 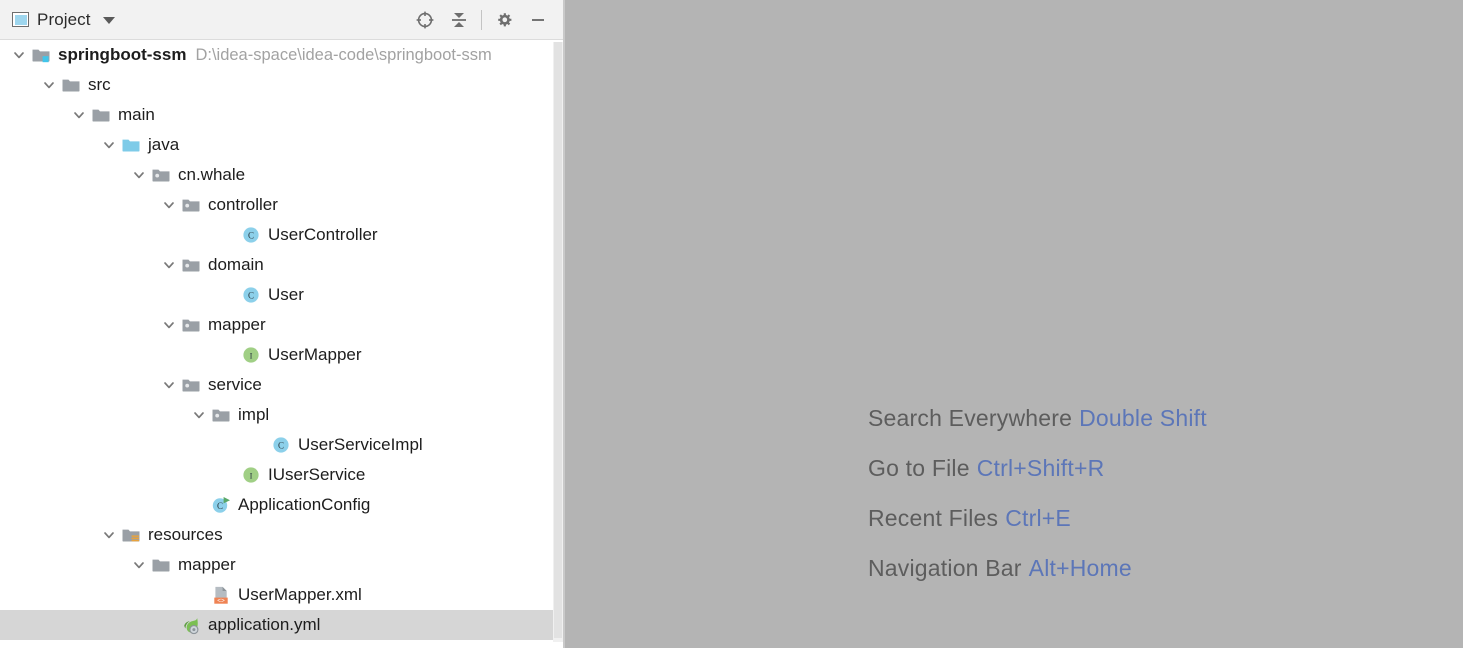 I want to click on tree-node-resources: resources, so click(x=282, y=535).